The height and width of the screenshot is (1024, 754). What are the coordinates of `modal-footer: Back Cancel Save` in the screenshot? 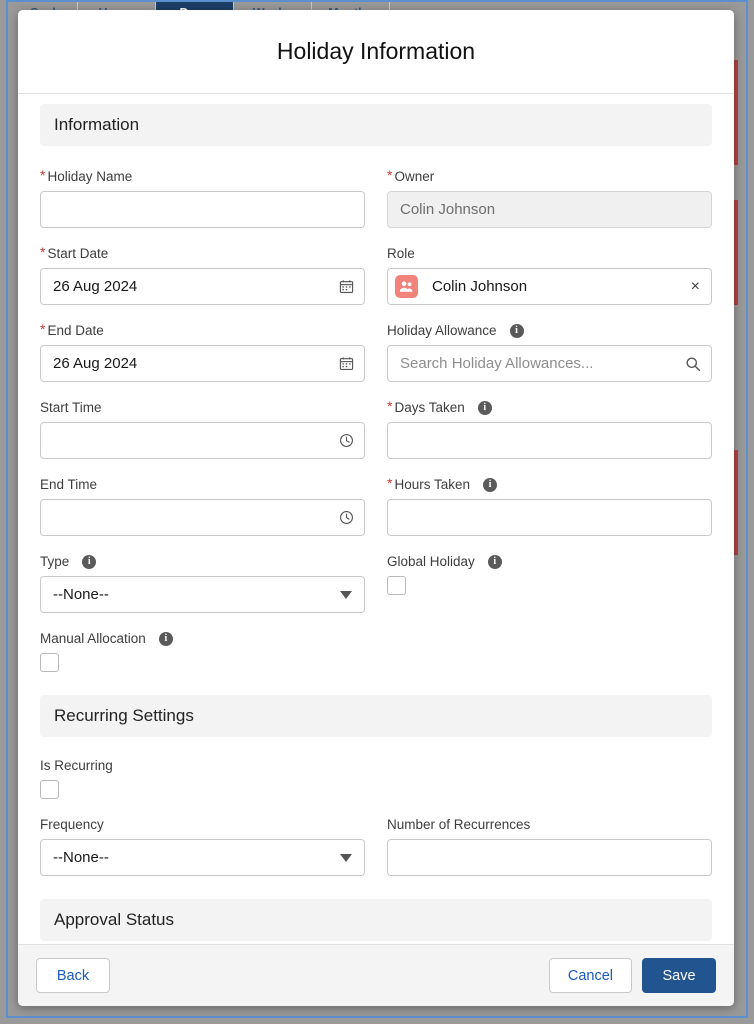 It's located at (376, 975).